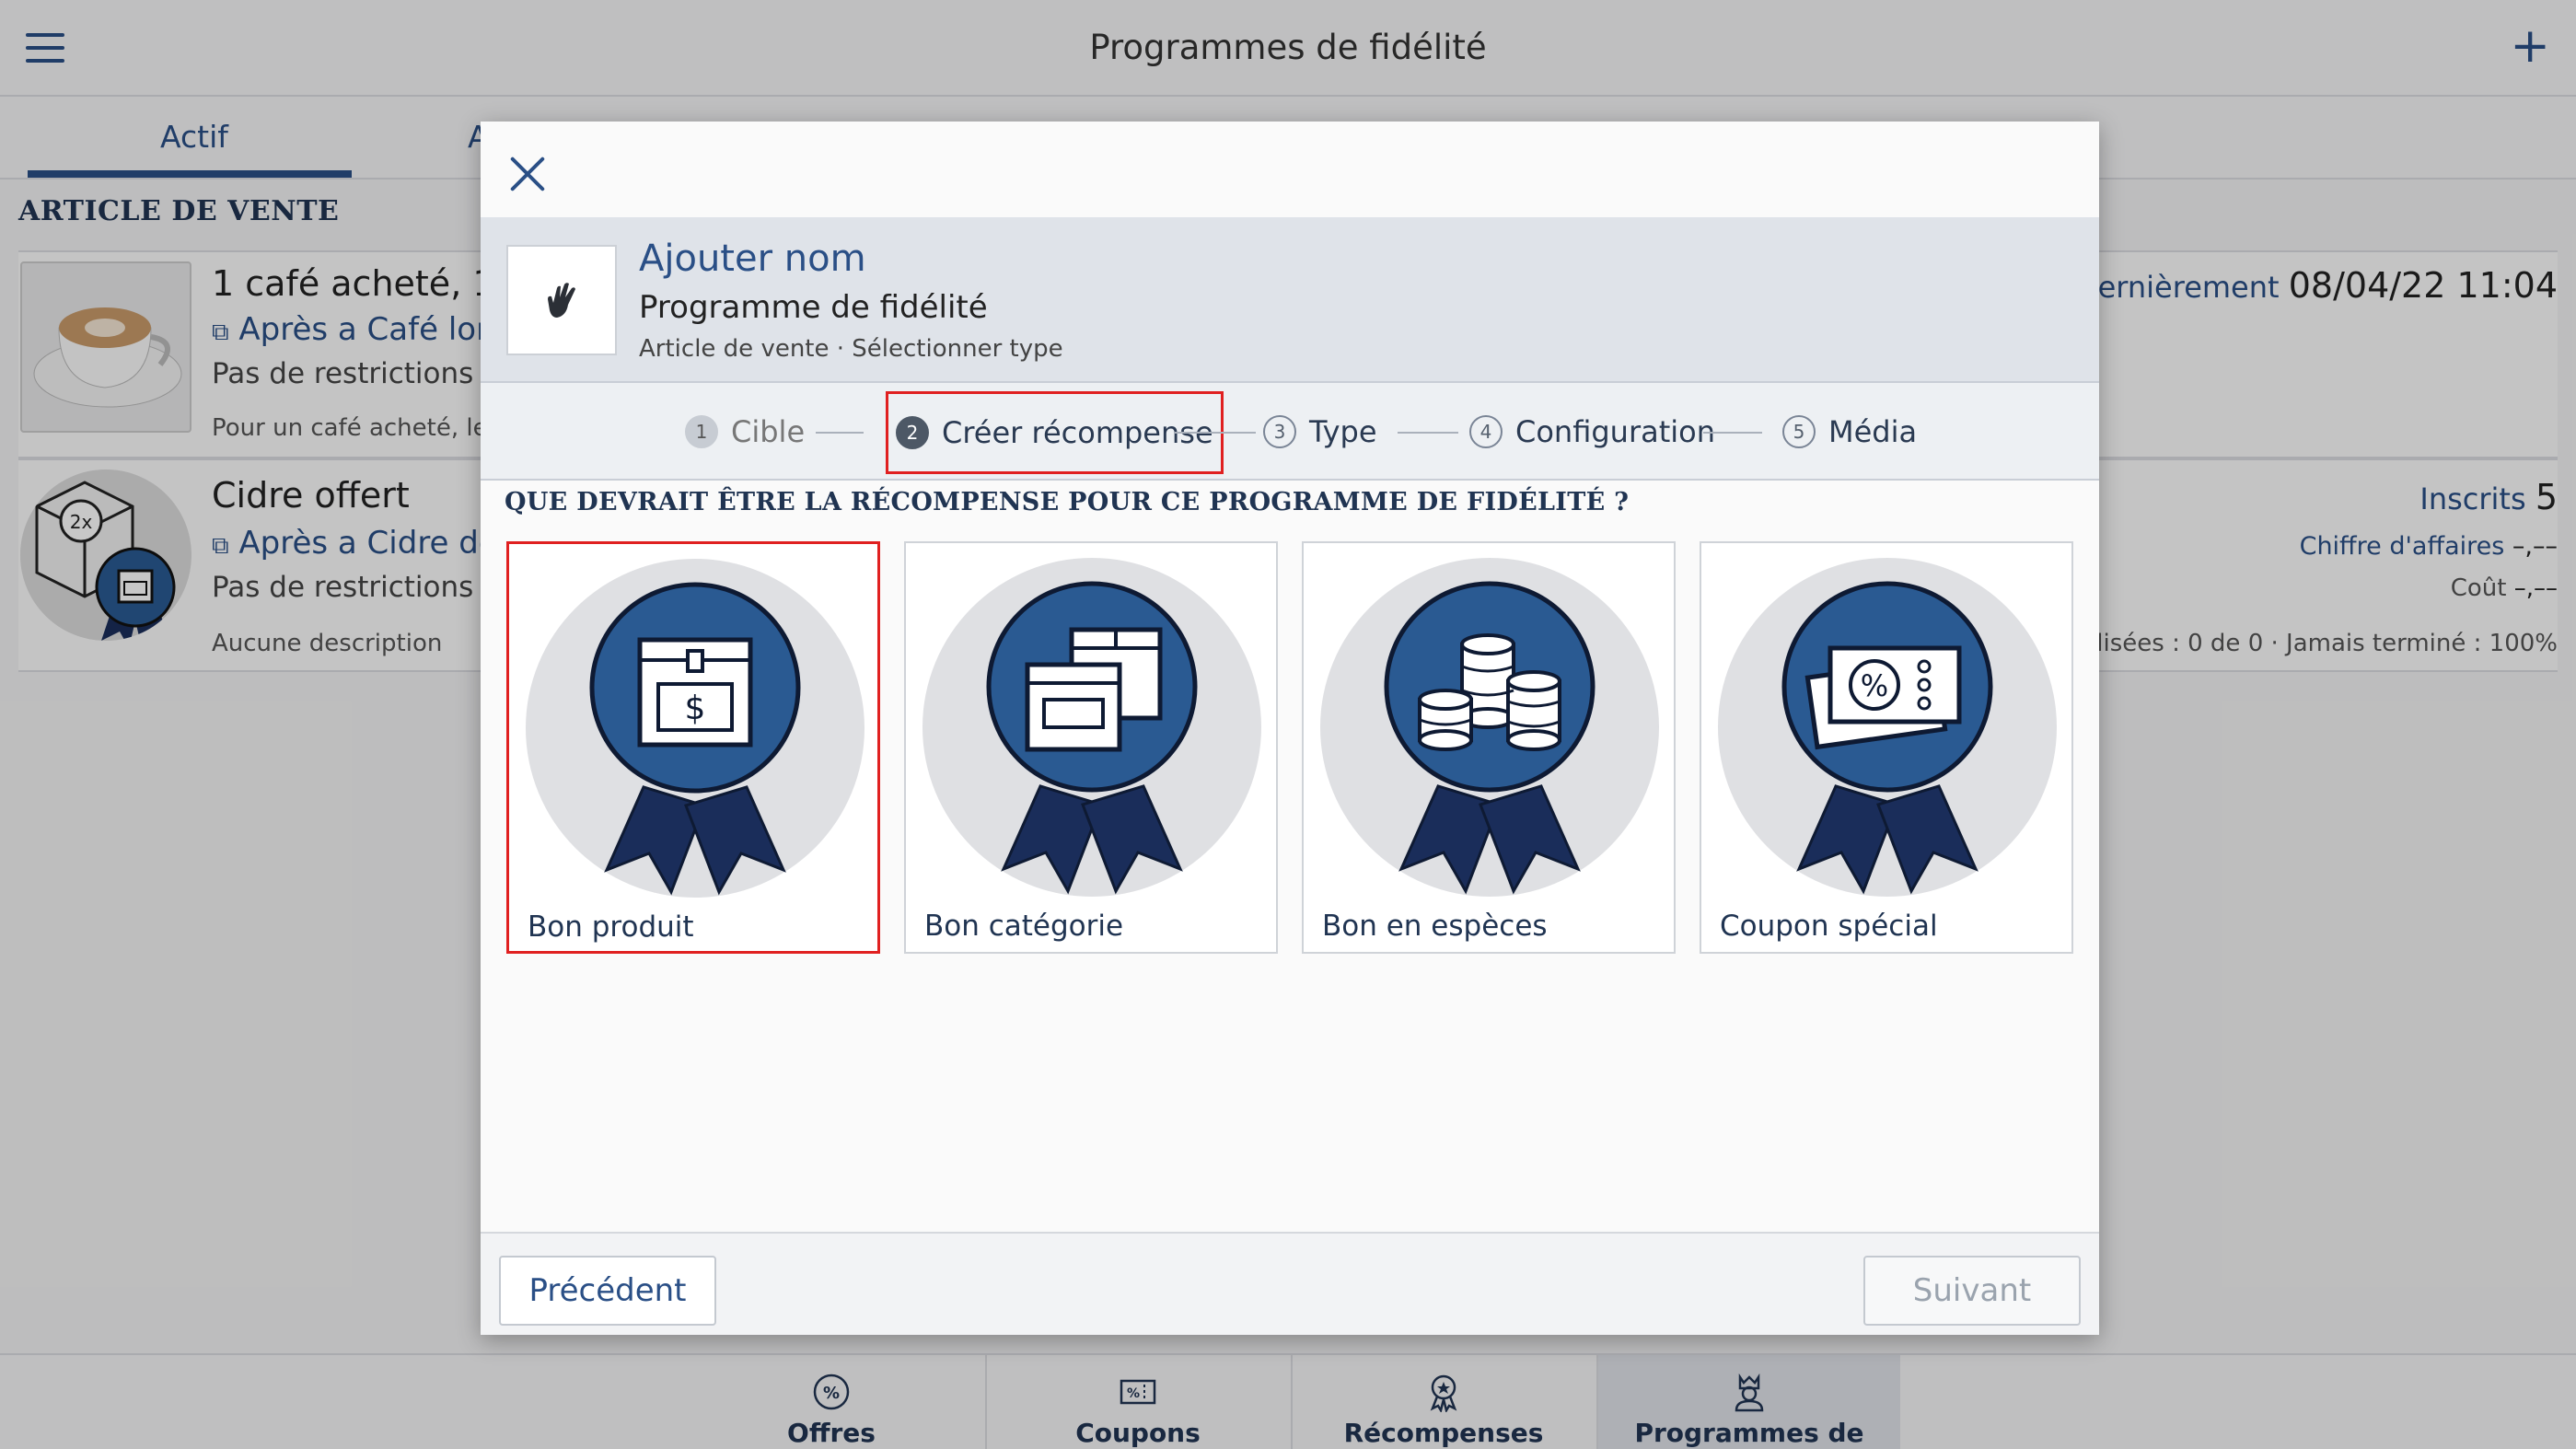  I want to click on step-create-reward: 2 Créer récompense, so click(1055, 432).